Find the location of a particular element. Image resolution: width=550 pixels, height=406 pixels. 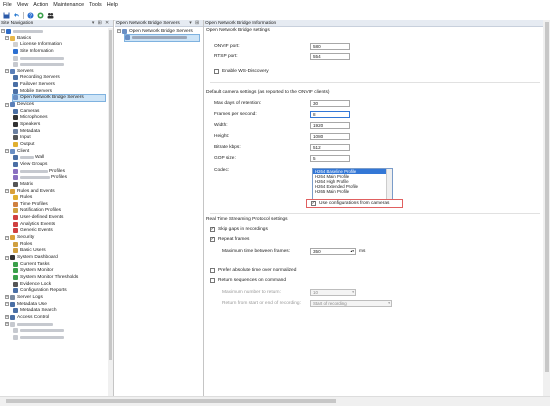

retention-input: 30 is located at coordinates (330, 103).